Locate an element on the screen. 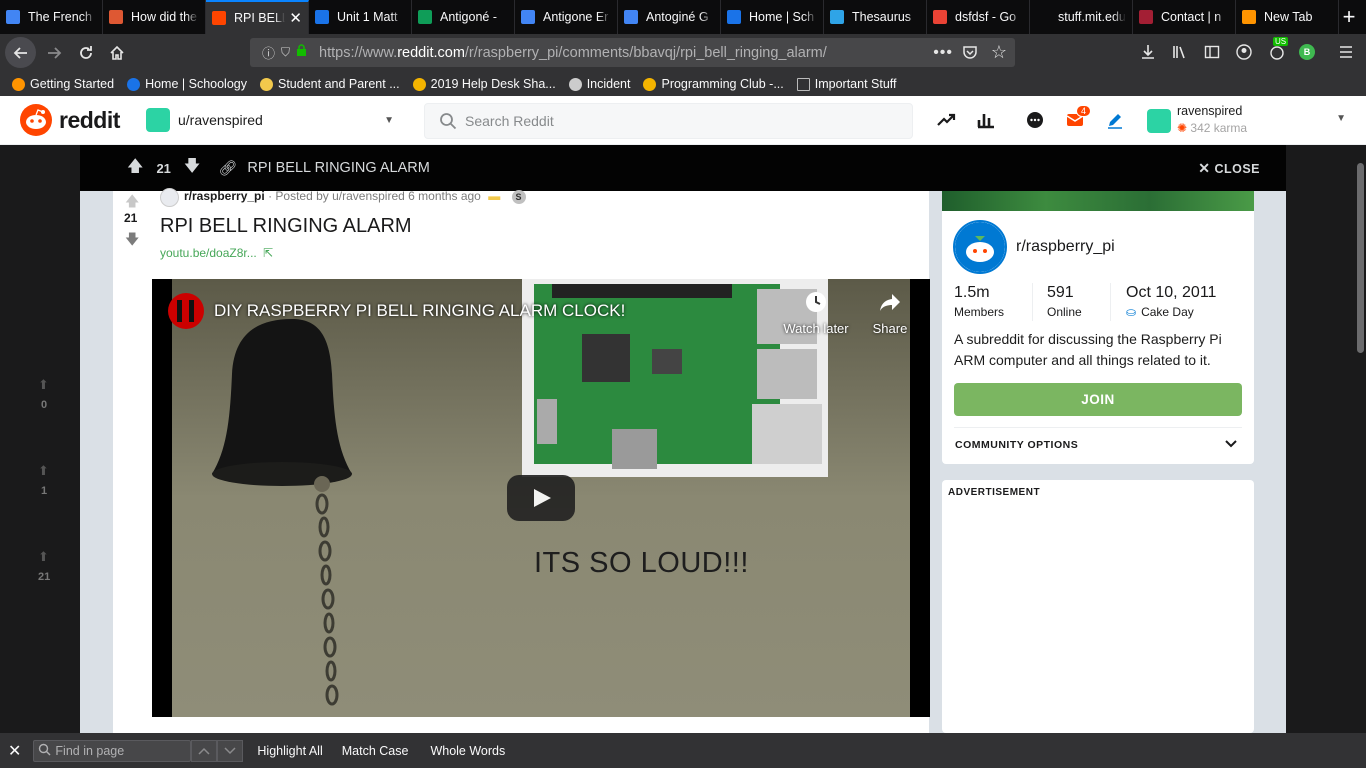 The width and height of the screenshot is (1366, 768). downloads-button is located at coordinates (1148, 52).